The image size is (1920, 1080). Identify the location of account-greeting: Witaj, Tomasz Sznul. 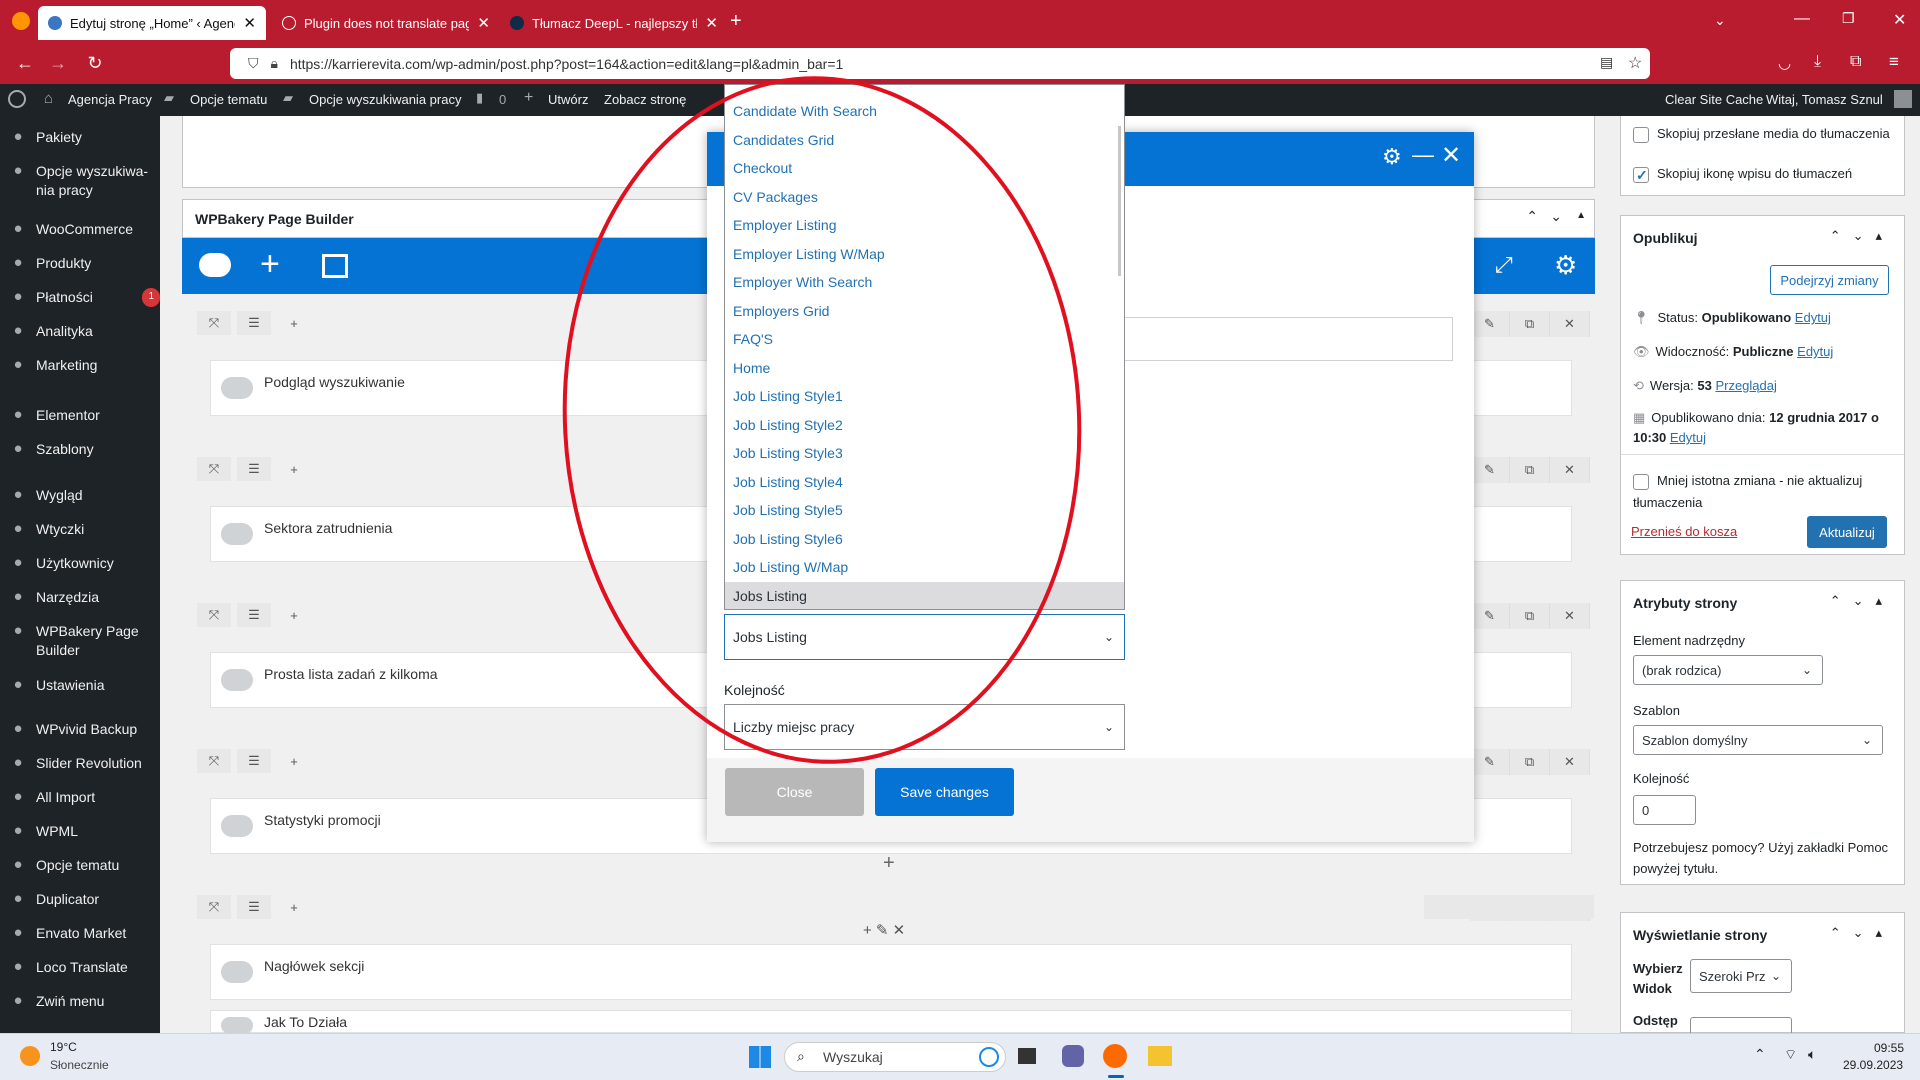
(1824, 99).